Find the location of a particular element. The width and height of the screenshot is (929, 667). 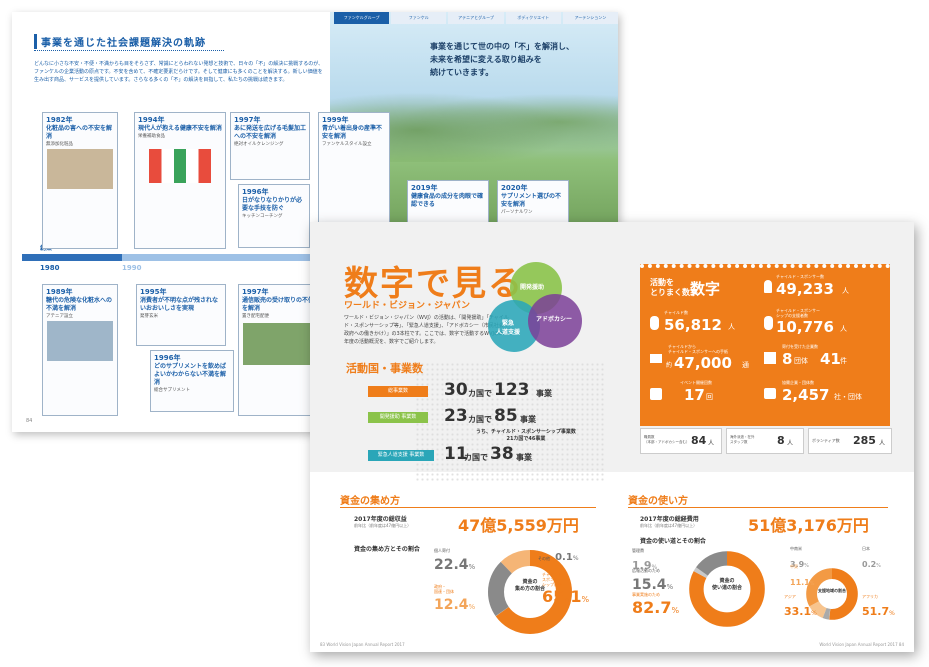

slice-label: 広報活動のため is located at coordinates (646, 570).